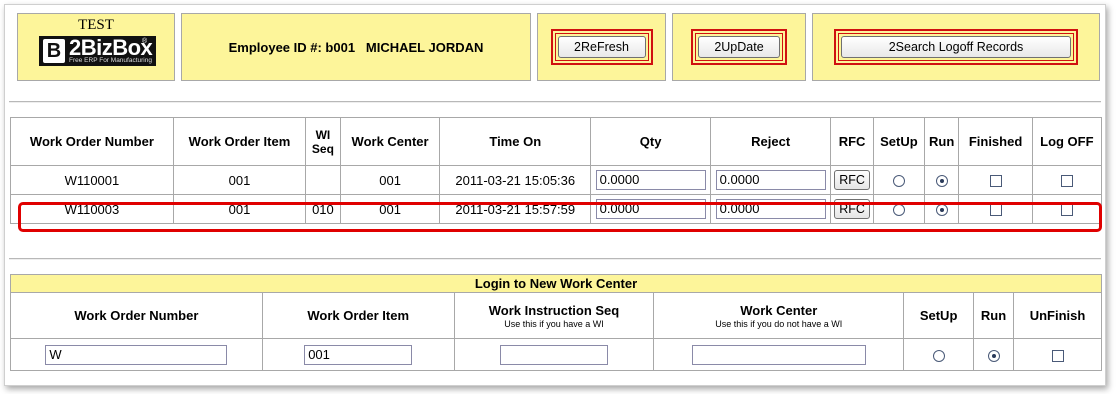 Image resolution: width=1116 pixels, height=394 pixels. I want to click on update-outline: 2UpDate, so click(739, 47).